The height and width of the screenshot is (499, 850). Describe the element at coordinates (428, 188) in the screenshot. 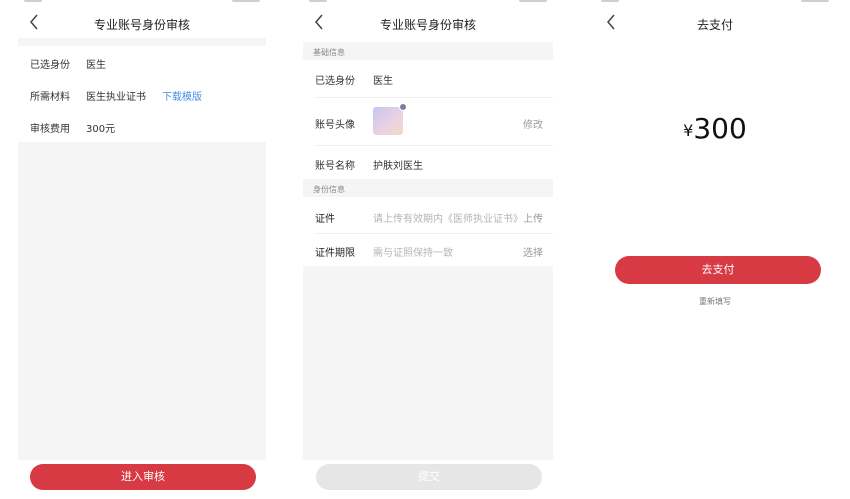

I see `section-header-identity: 身份信息` at that location.